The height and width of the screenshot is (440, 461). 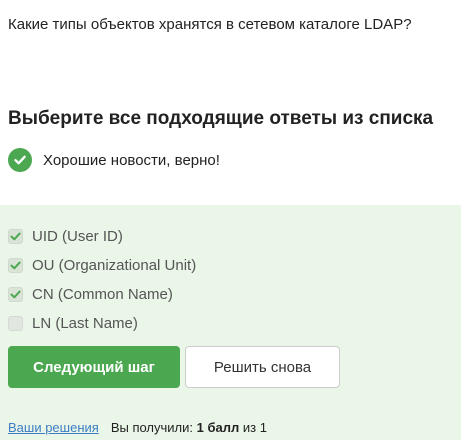 What do you see at coordinates (20, 160) in the screenshot?
I see `check-circle-icon` at bounding box center [20, 160].